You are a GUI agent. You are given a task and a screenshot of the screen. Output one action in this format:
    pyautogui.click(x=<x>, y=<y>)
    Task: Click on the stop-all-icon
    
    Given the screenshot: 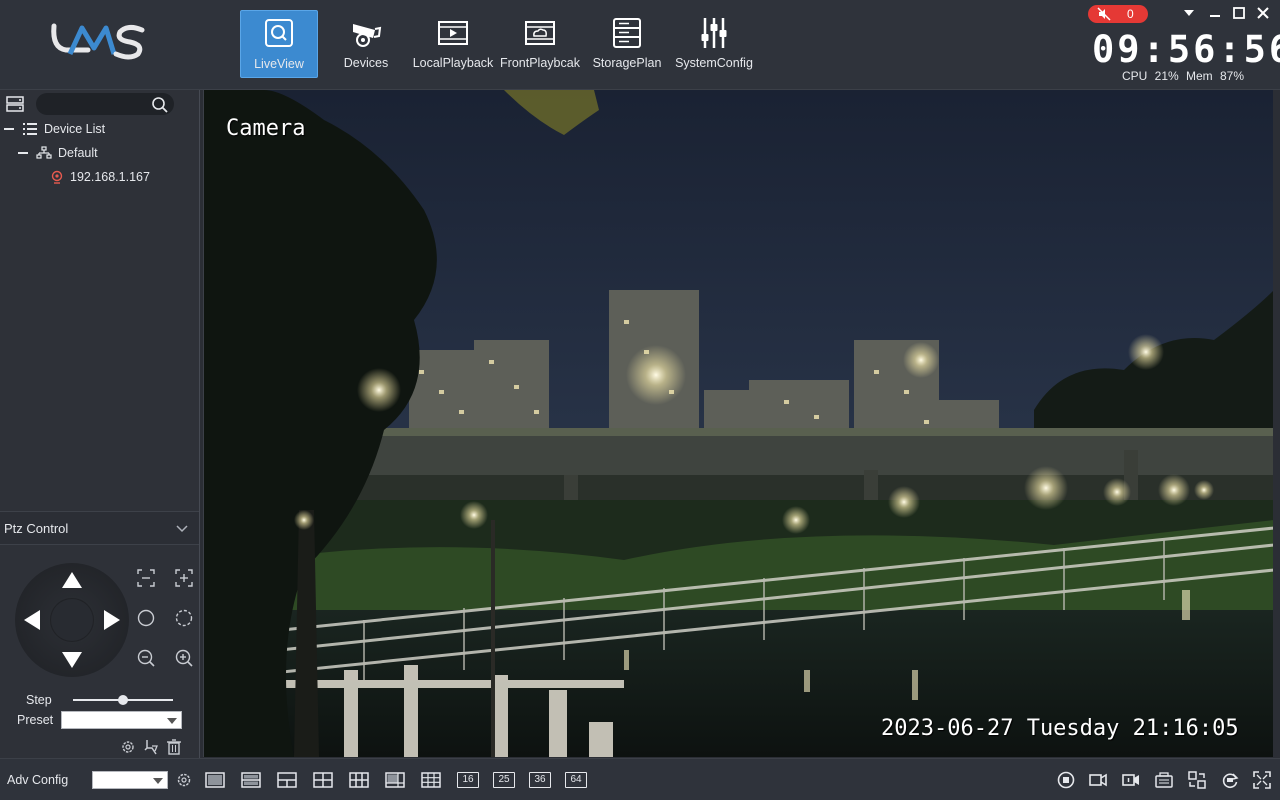 What is the action you would take?
    pyautogui.click(x=1066, y=780)
    